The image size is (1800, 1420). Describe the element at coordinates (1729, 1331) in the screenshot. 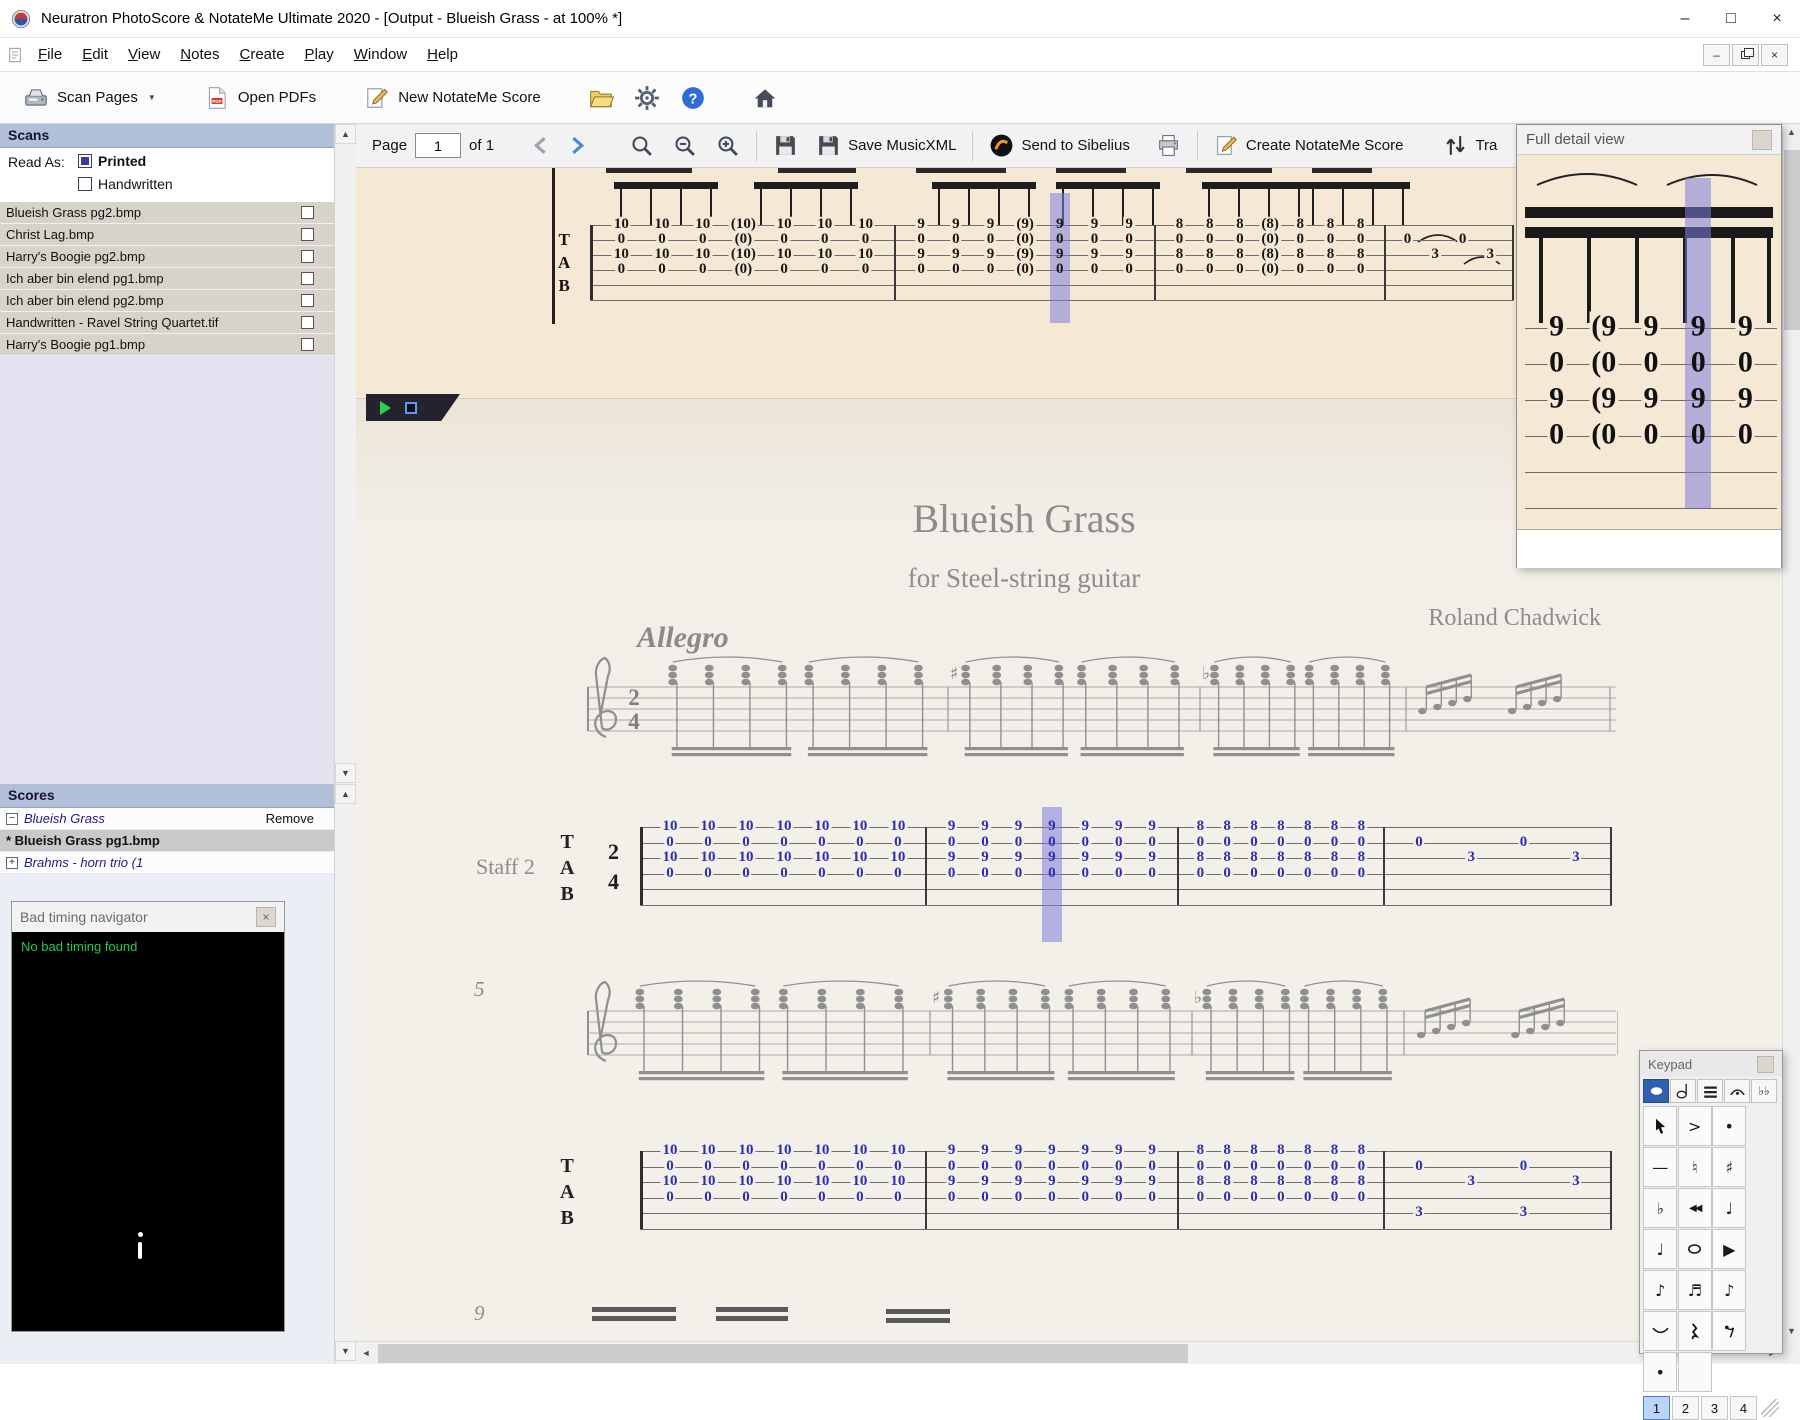

I see `keypad-button-e-rest` at that location.